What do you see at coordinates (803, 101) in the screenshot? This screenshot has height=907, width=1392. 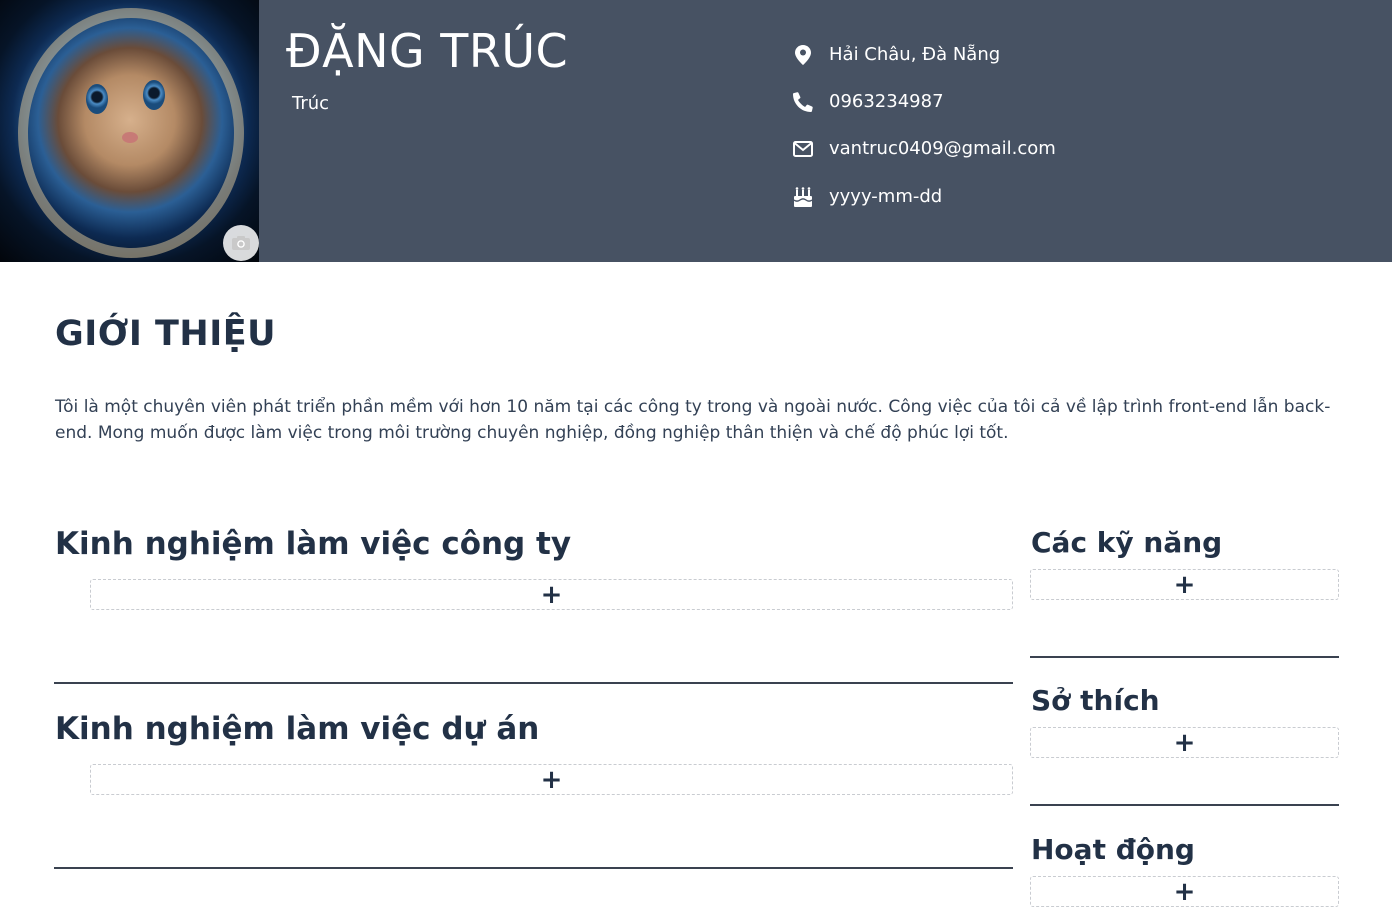 I see `phone-icon` at bounding box center [803, 101].